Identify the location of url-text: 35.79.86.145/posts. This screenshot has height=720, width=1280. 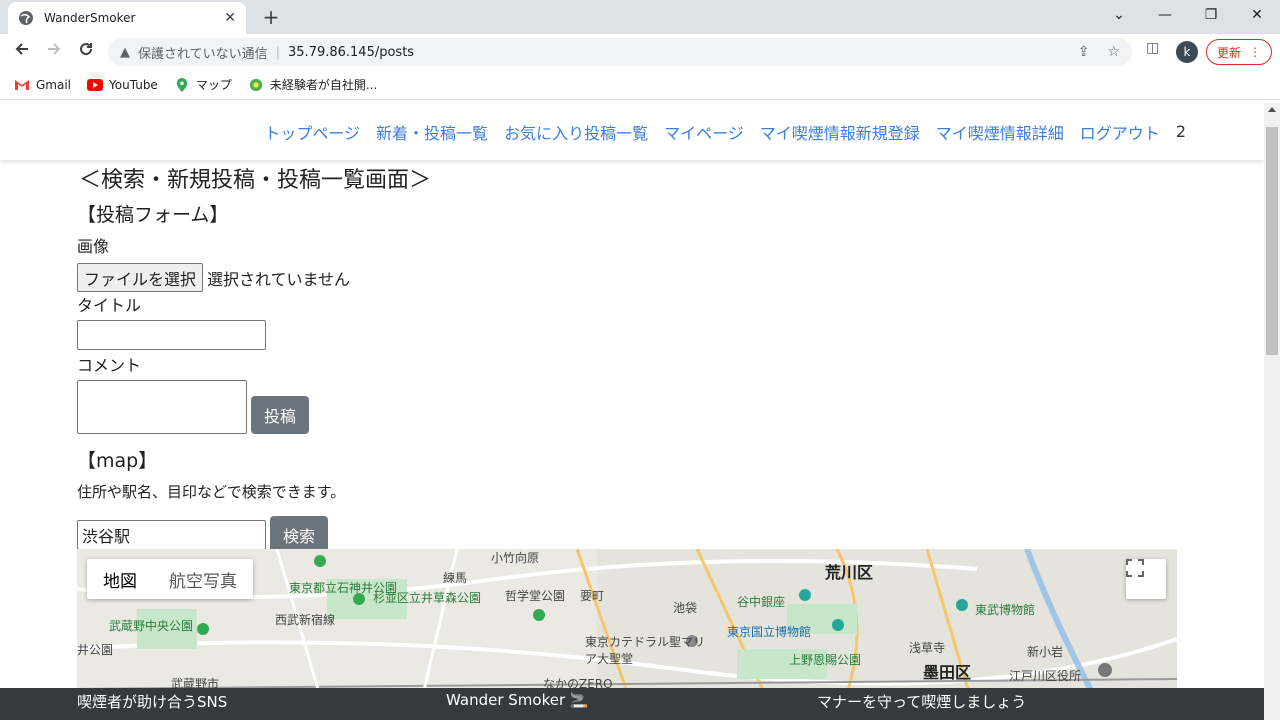
(351, 52).